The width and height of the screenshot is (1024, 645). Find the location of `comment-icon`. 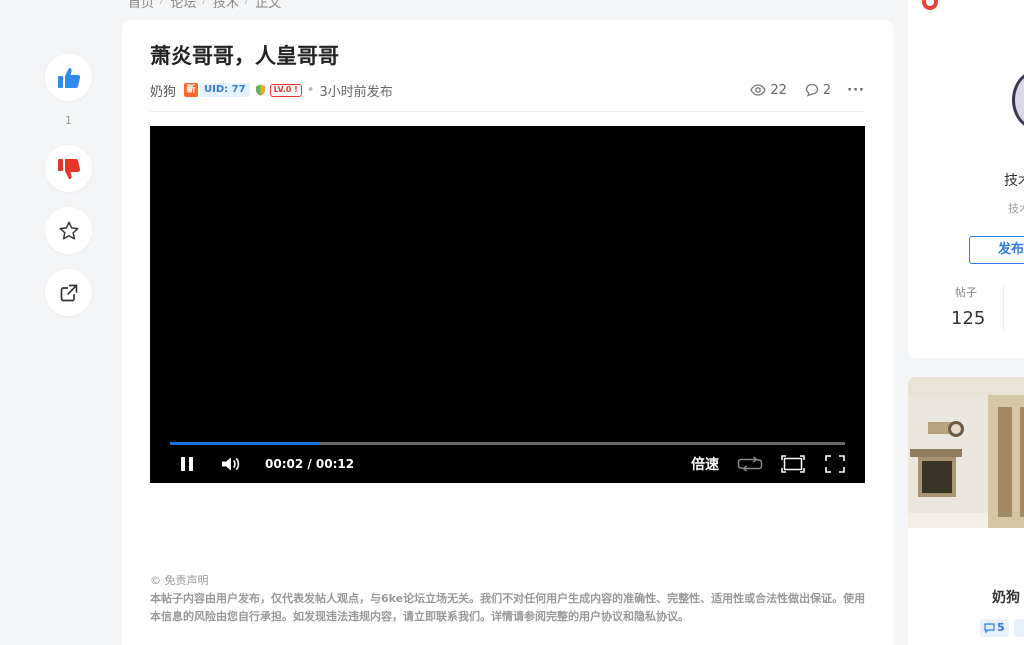

comment-icon is located at coordinates (812, 90).